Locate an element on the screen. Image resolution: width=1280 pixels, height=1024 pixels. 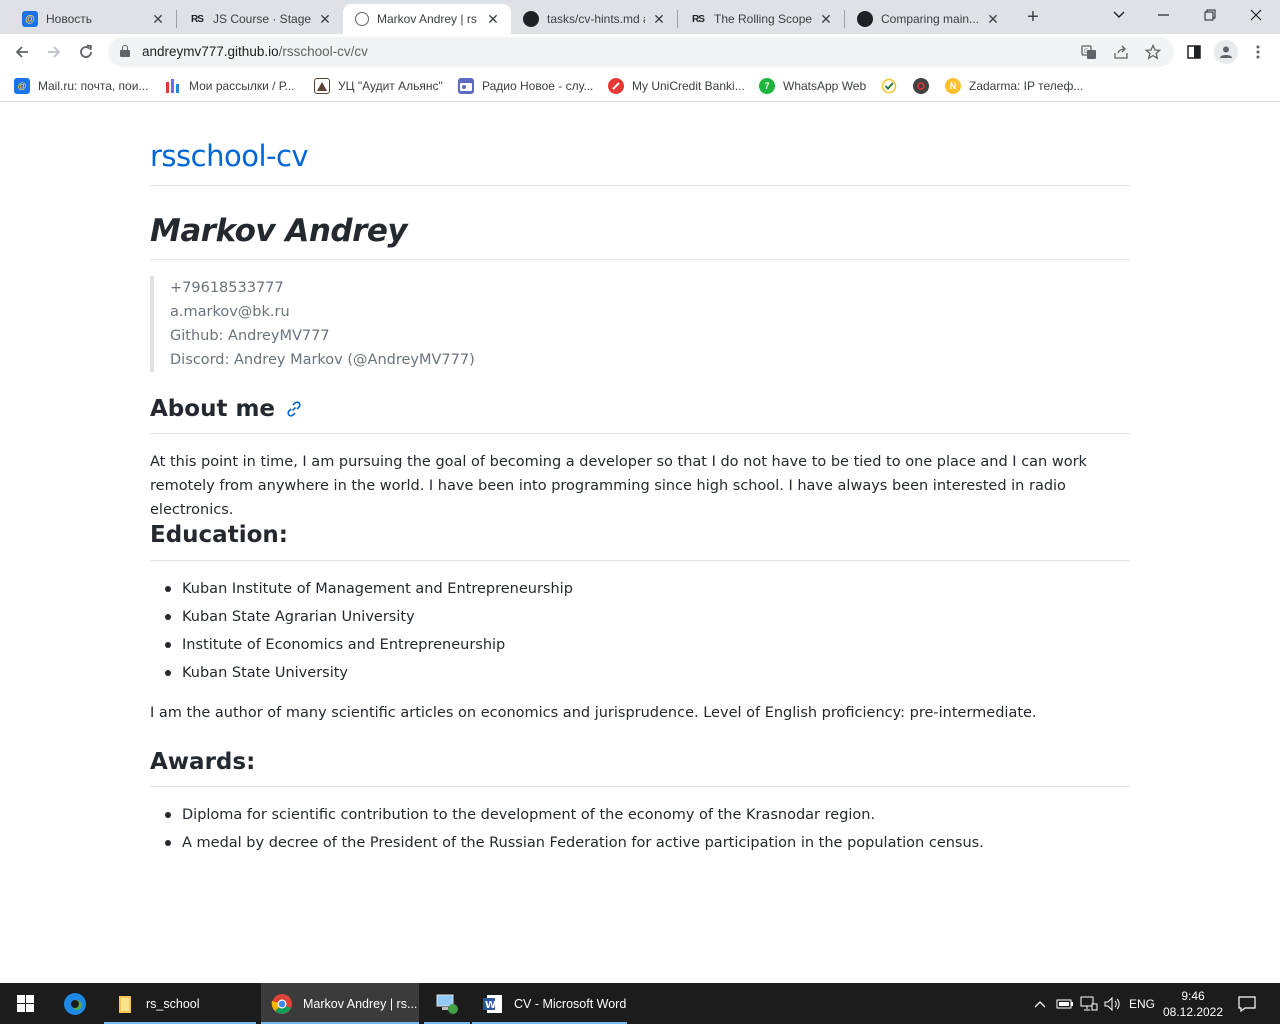
awards-heading: Awards: is located at coordinates (202, 762).